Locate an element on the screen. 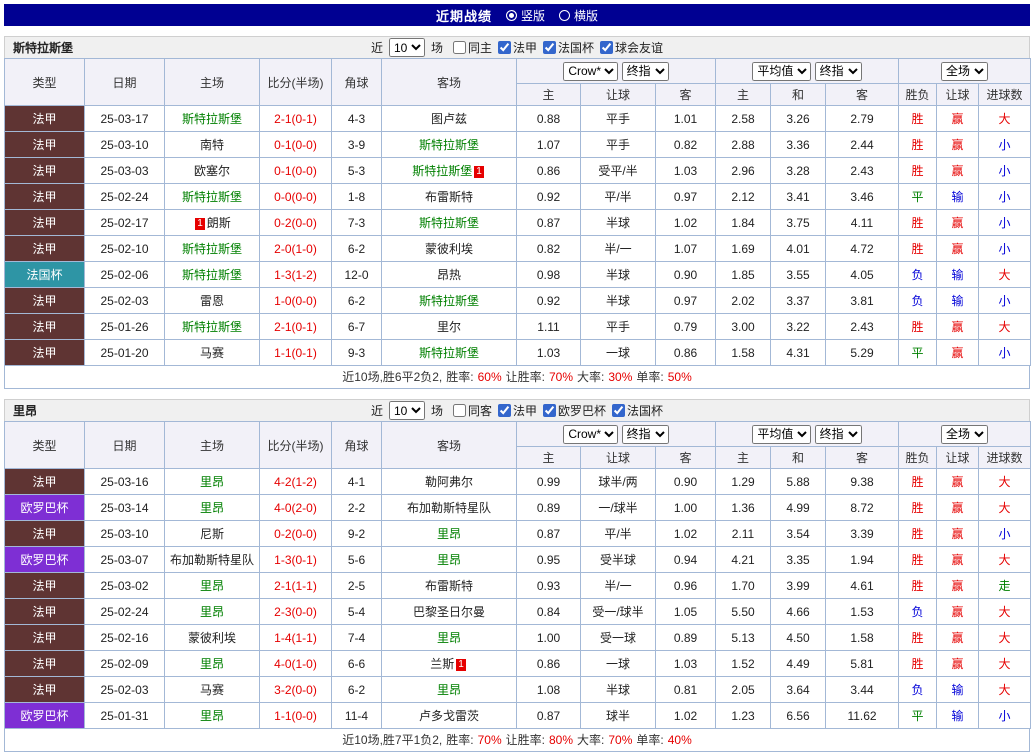  date-cell: 25-03-16 is located at coordinates (124, 481).